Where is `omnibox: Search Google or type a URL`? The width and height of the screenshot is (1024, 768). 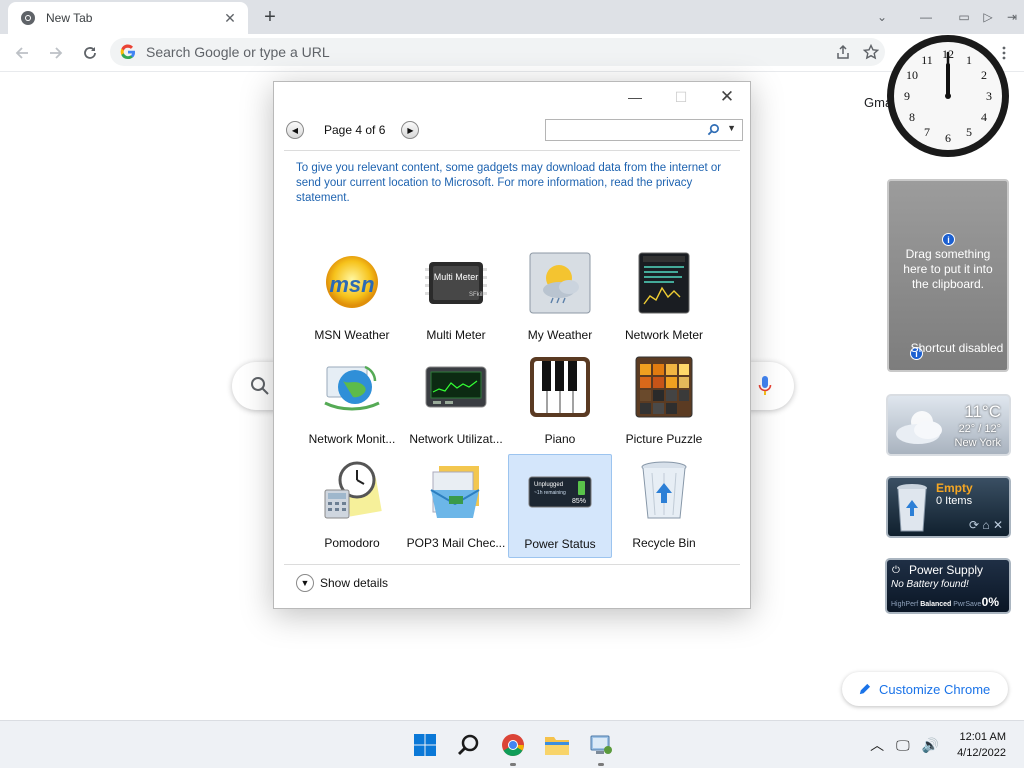 omnibox: Search Google or type a URL is located at coordinates (497, 52).